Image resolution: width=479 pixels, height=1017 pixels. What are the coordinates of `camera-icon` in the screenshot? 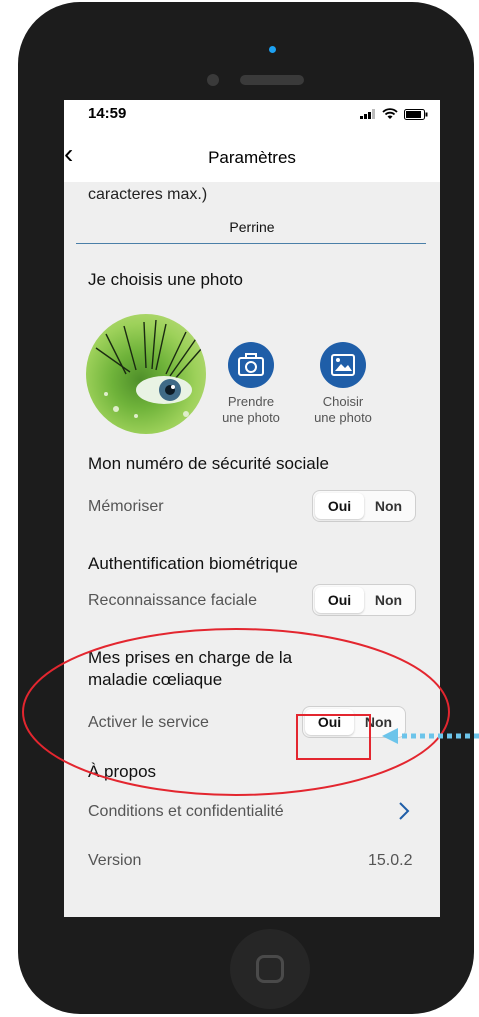 It's located at (251, 364).